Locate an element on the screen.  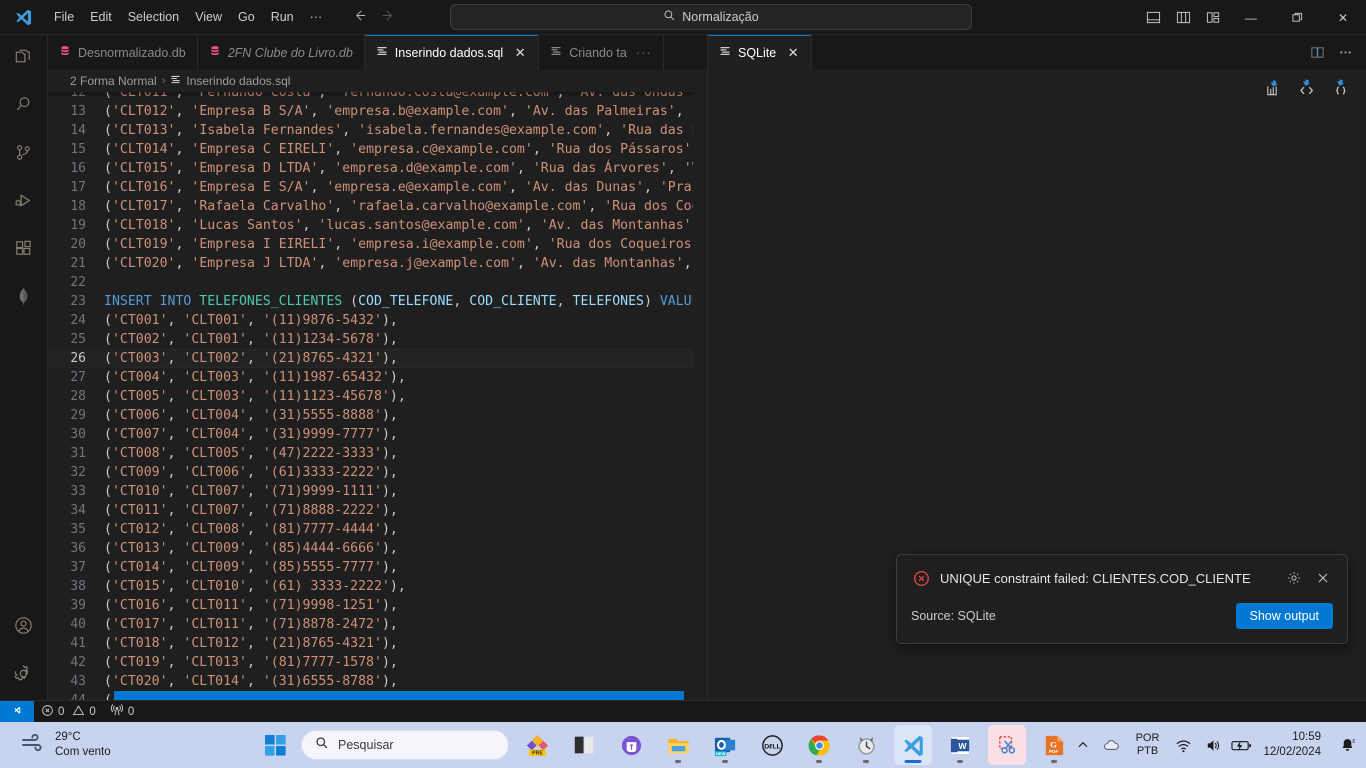
sidebar-item-accounts is located at coordinates (24, 628).